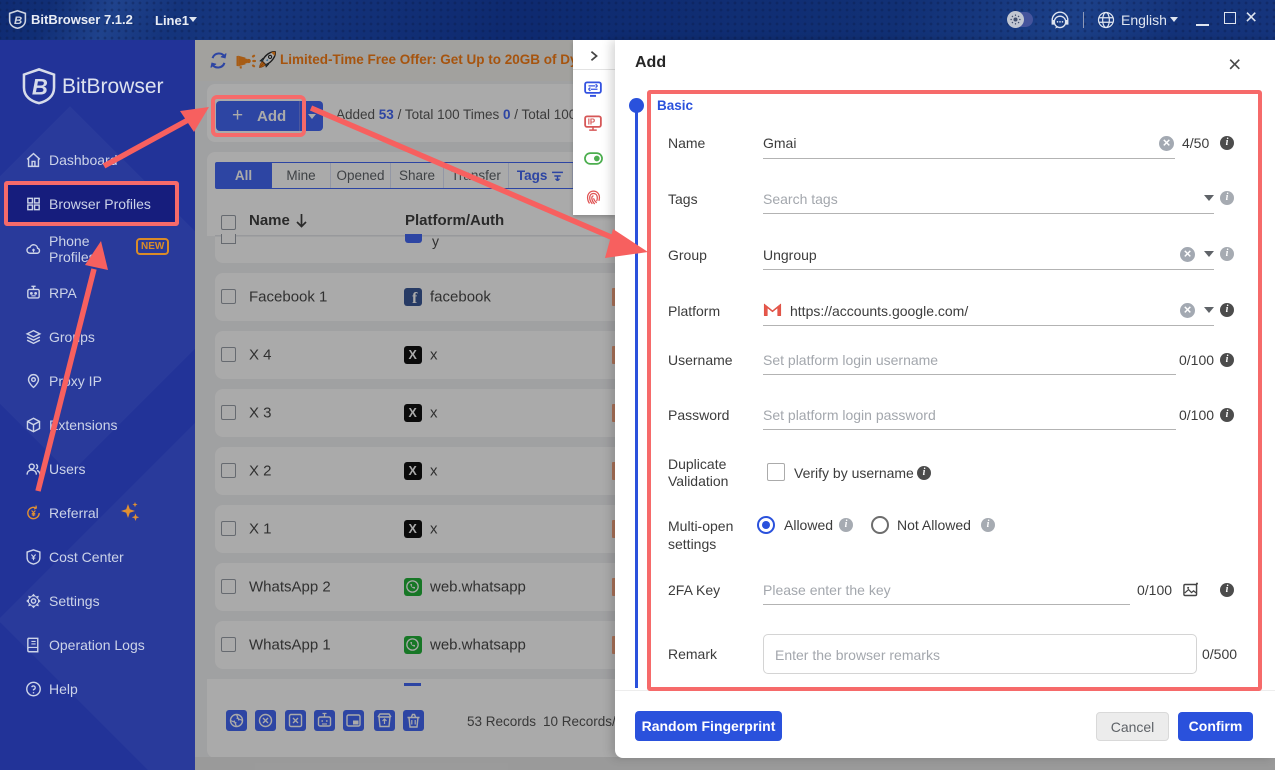 This screenshot has height=770, width=1275. What do you see at coordinates (591, 122) in the screenshot?
I see `svg-text: IP` at bounding box center [591, 122].